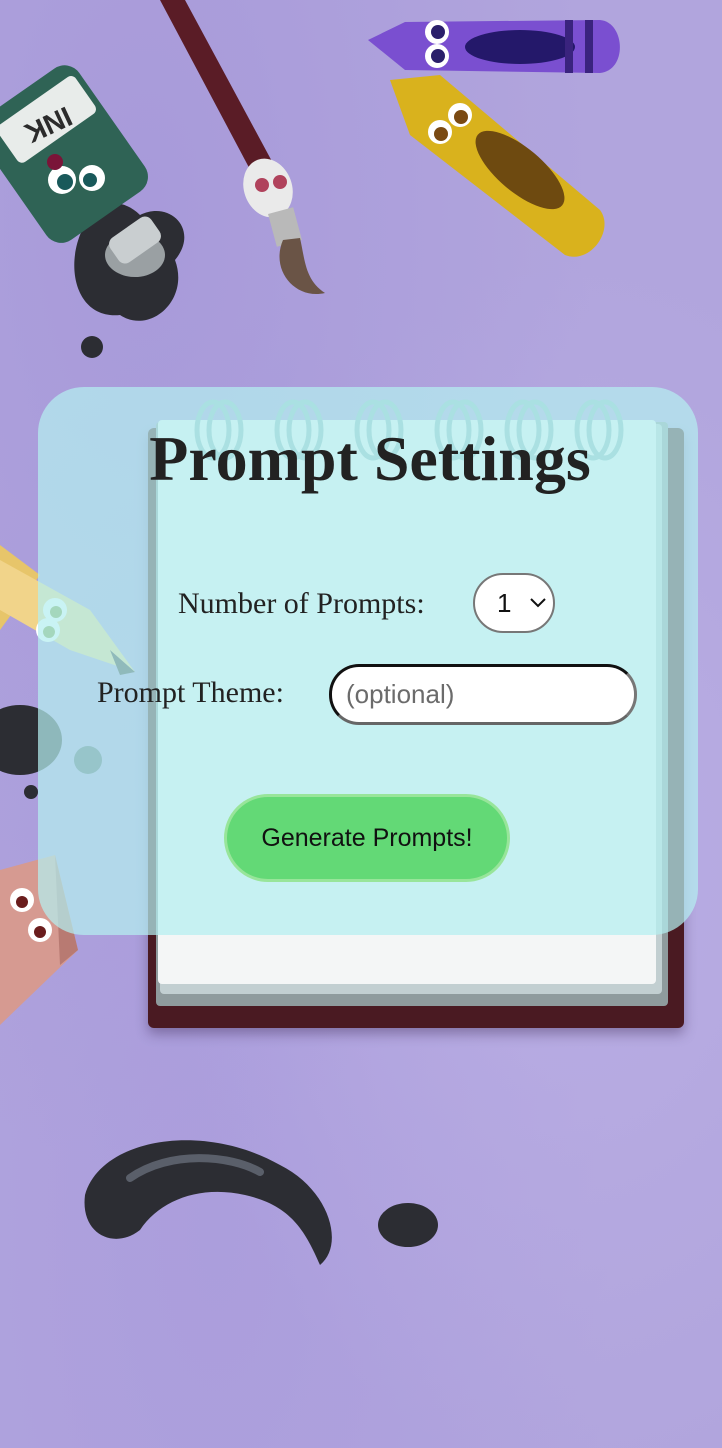 Image resolution: width=722 pixels, height=1448 pixels. What do you see at coordinates (367, 838) in the screenshot?
I see `generate-prompts-button: Generate Prompts!` at bounding box center [367, 838].